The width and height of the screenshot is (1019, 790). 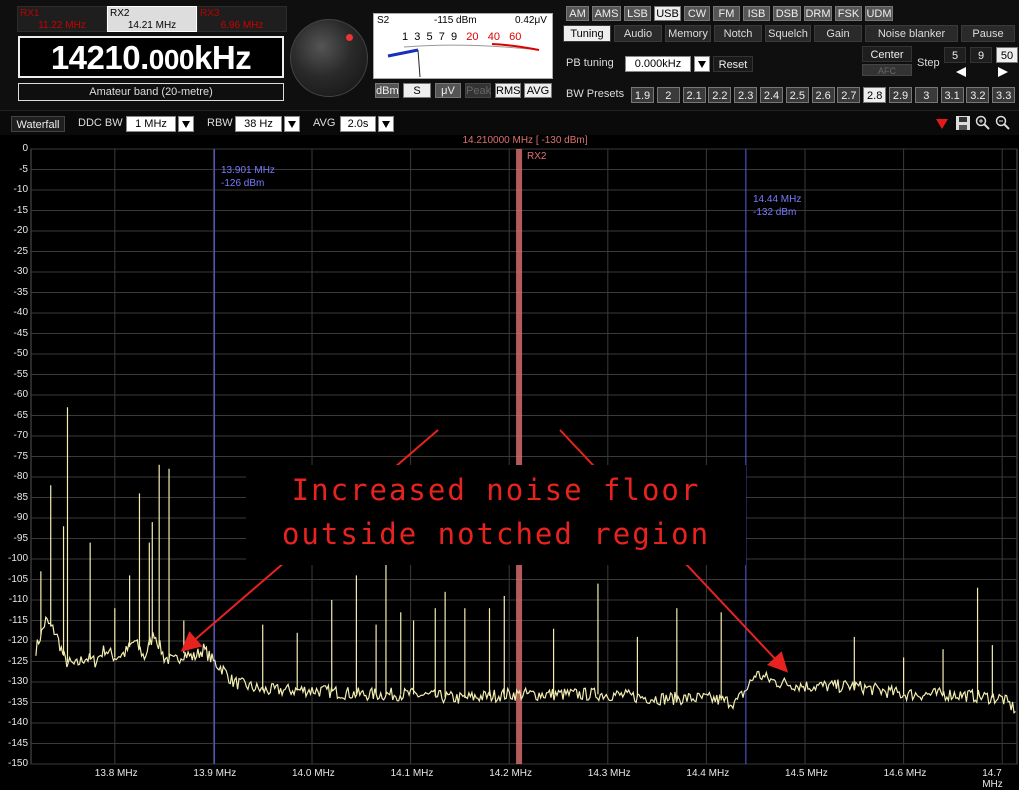 What do you see at coordinates (952, 95) in the screenshot?
I see `bw-preset-button: 3.1` at bounding box center [952, 95].